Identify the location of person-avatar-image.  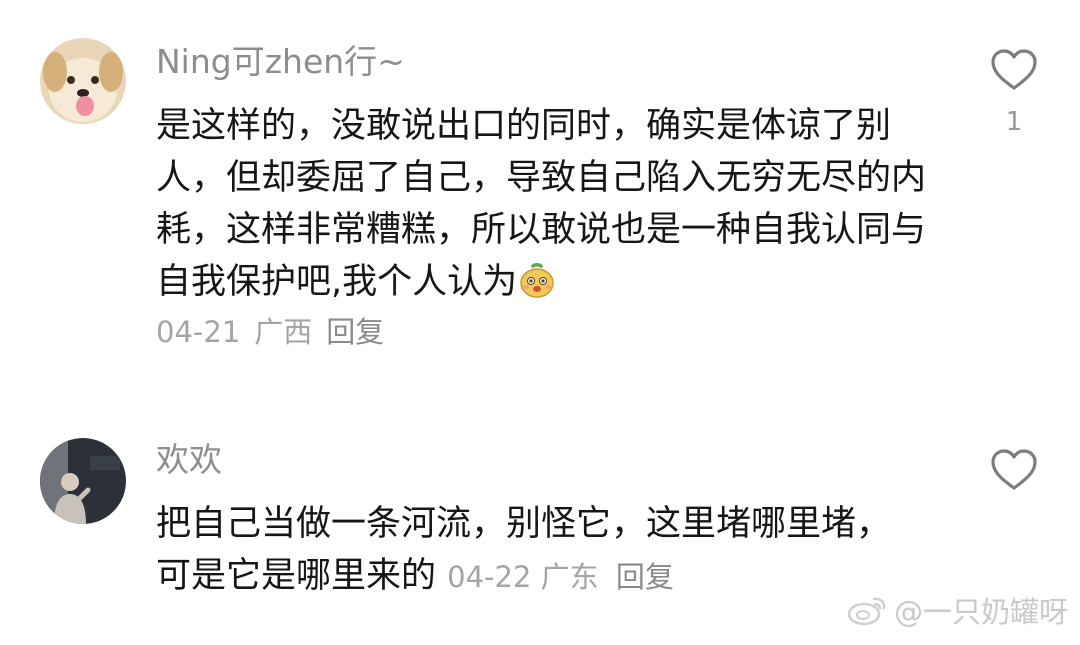
(83, 481).